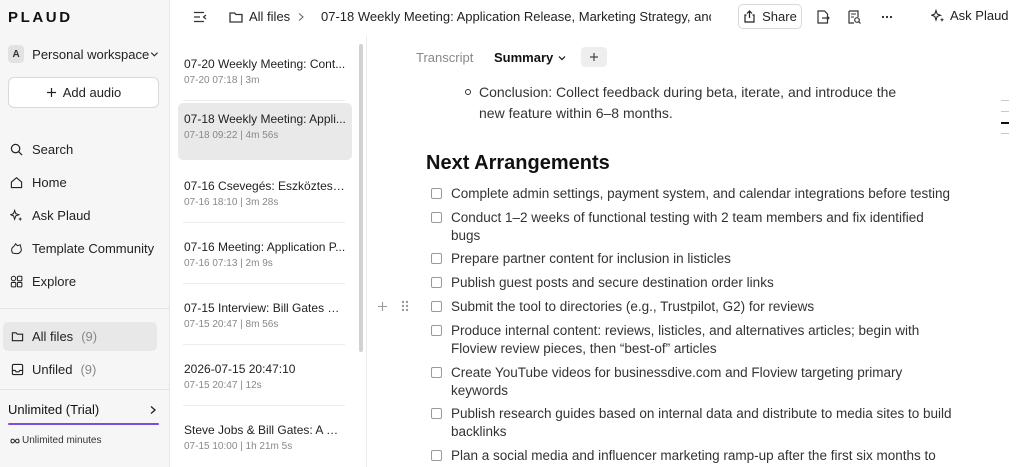 The height and width of the screenshot is (467, 1020). I want to click on share-icon, so click(749, 16).